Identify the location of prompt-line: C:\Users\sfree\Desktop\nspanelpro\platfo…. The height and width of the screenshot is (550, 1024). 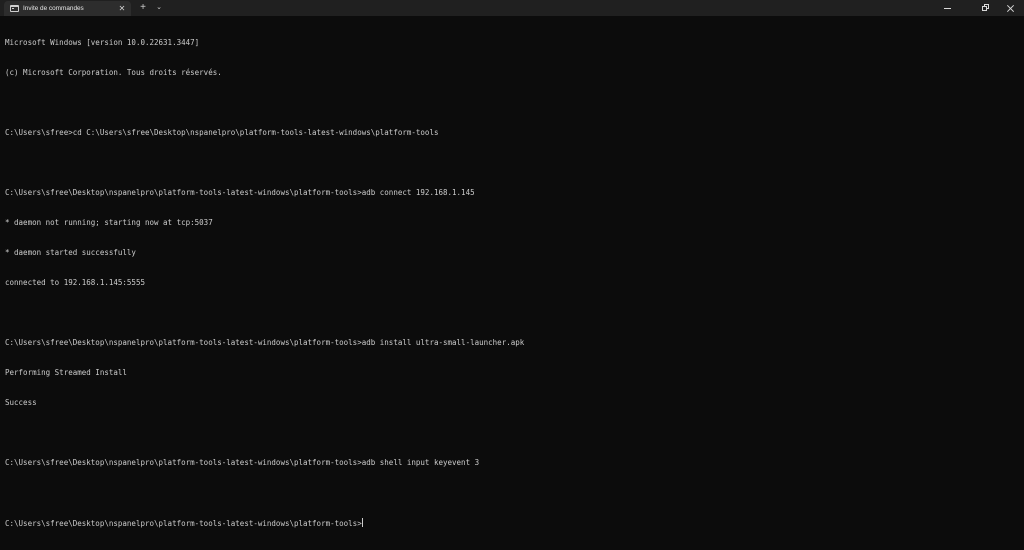
(264, 523).